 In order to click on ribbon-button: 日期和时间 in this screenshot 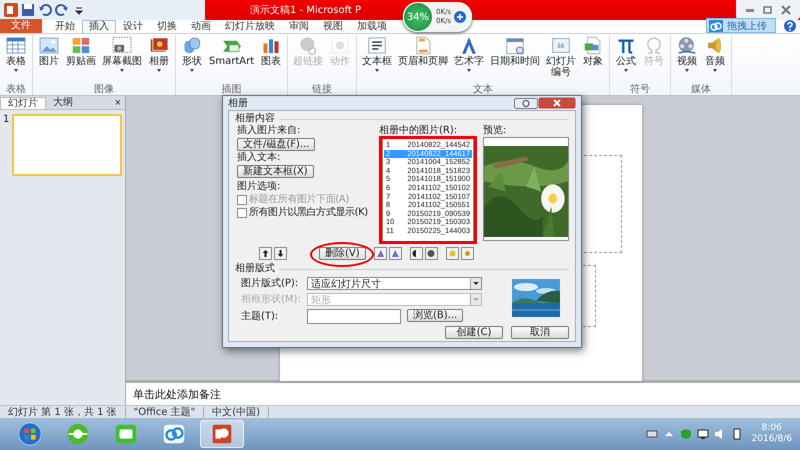, I will do `click(515, 59)`.